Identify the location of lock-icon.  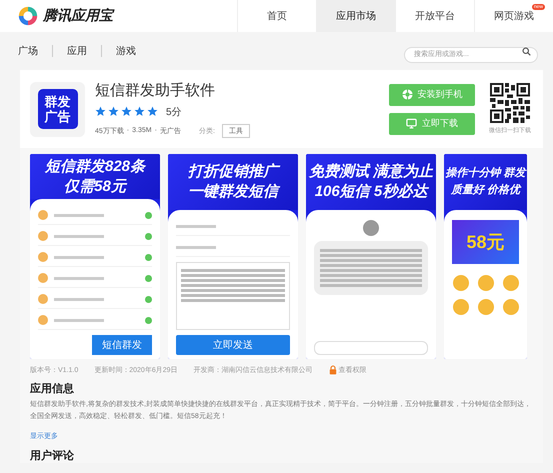
(332, 370).